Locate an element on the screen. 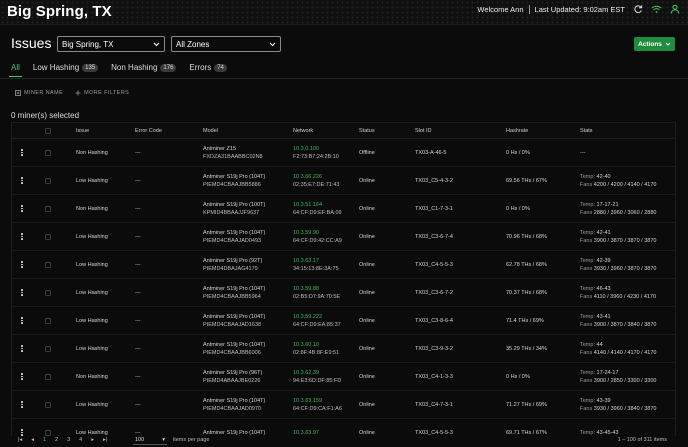 The image size is (688, 447). mac-address: 34:15:13:8E:3A:75 is located at coordinates (316, 268).